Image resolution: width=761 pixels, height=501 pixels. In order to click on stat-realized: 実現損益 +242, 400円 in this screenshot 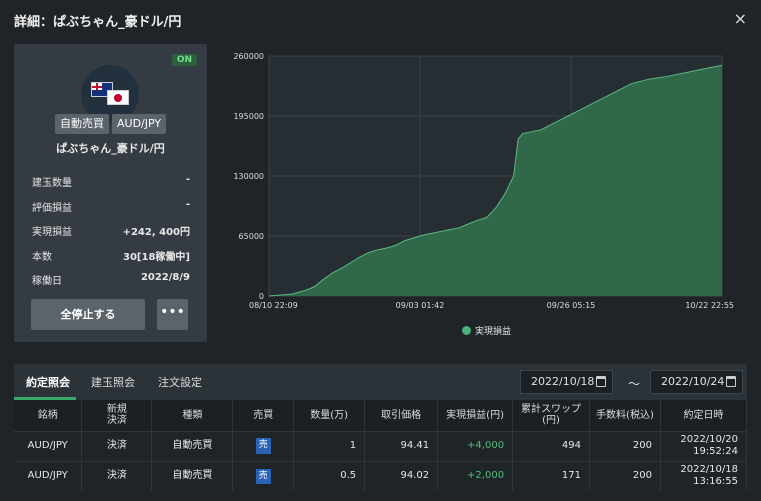, I will do `click(111, 230)`.